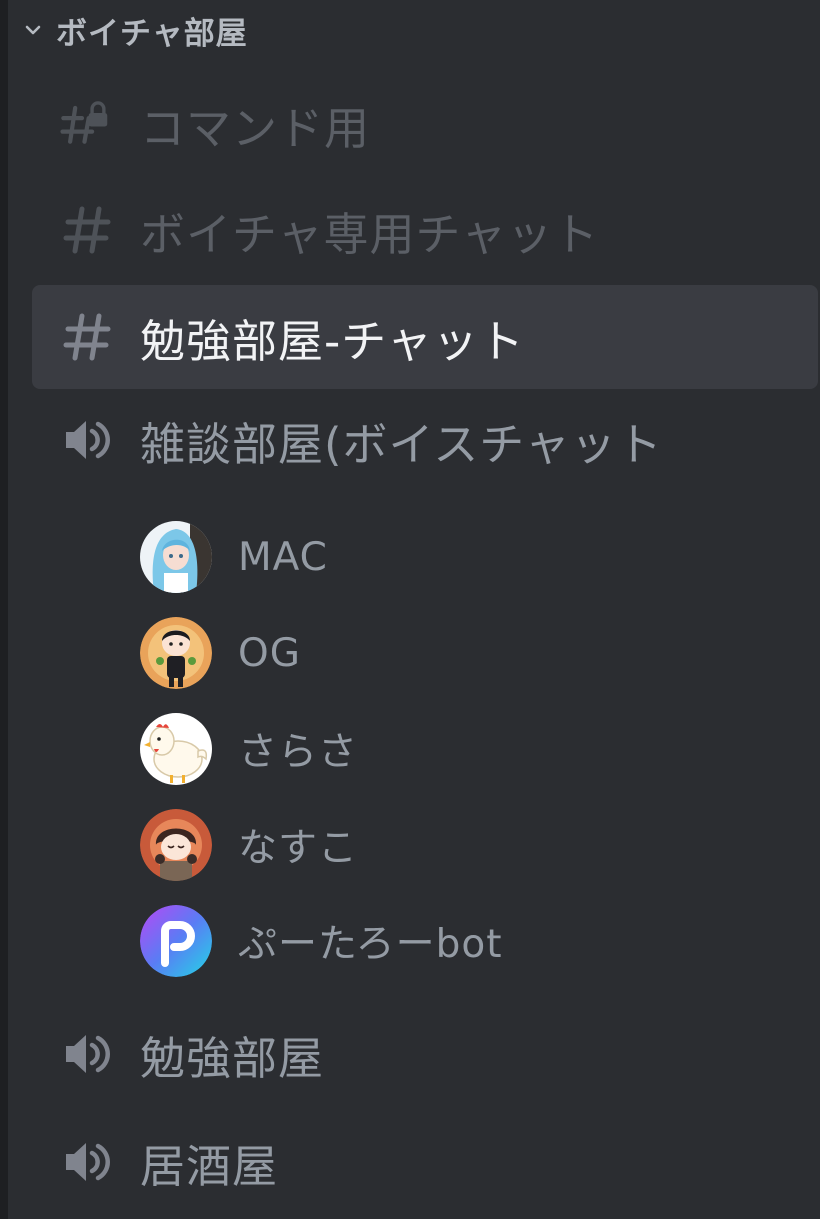 This screenshot has height=1219, width=820. What do you see at coordinates (209, 1166) in the screenshot?
I see `channel-name: 居酒屋` at bounding box center [209, 1166].